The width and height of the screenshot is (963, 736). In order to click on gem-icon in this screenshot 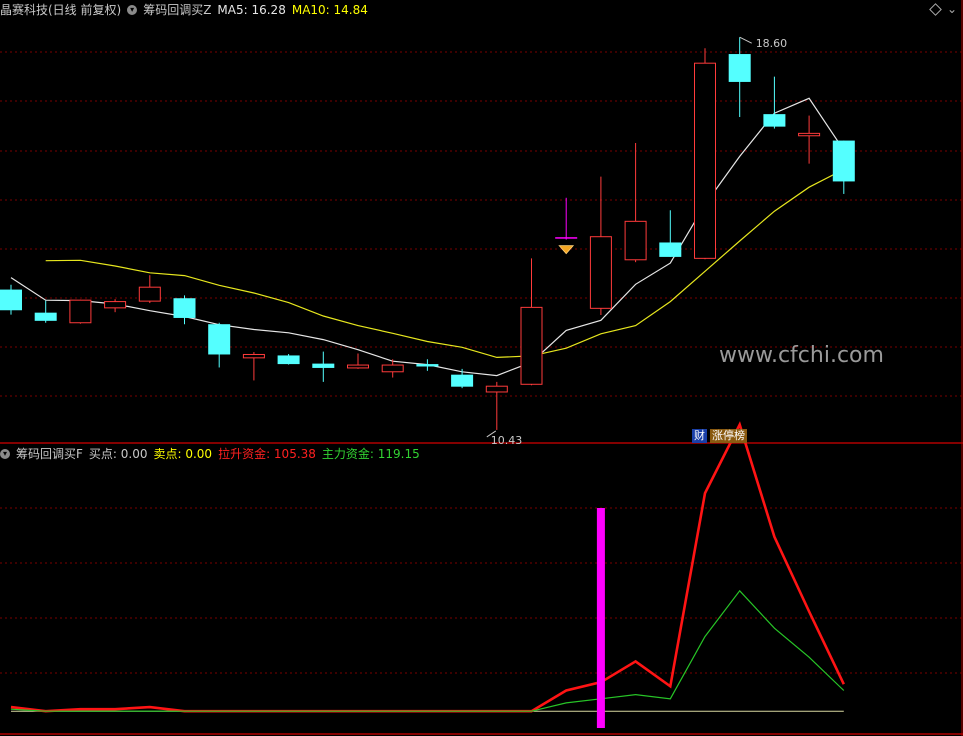, I will do `click(566, 250)`.